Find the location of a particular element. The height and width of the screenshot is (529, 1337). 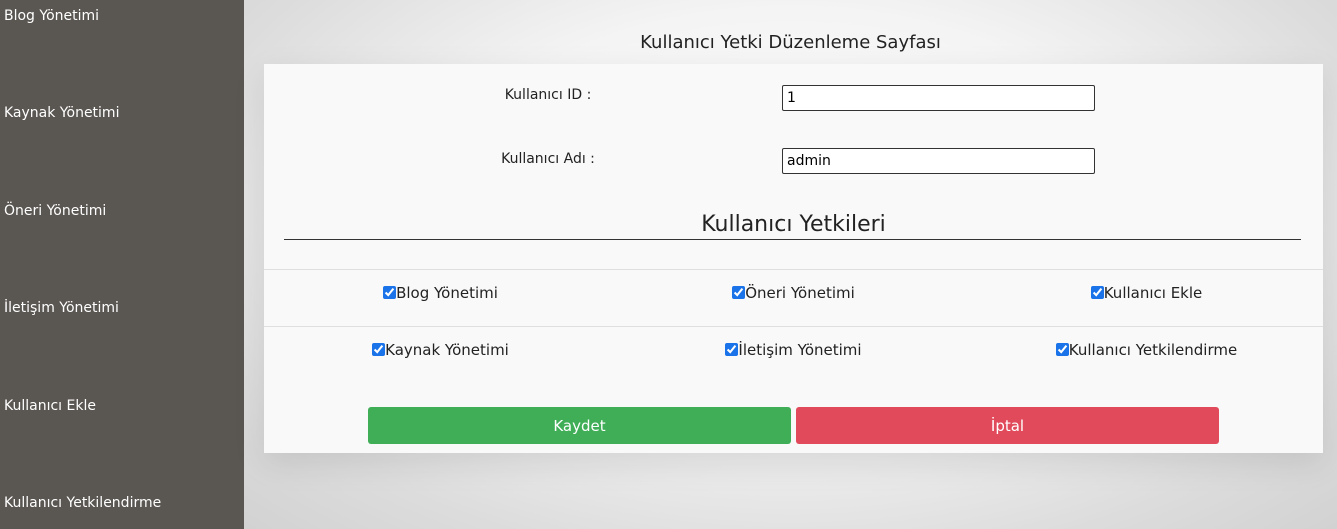

page-title: Kullanıcı Yetki Düzenleme Sayfası is located at coordinates (790, 42).